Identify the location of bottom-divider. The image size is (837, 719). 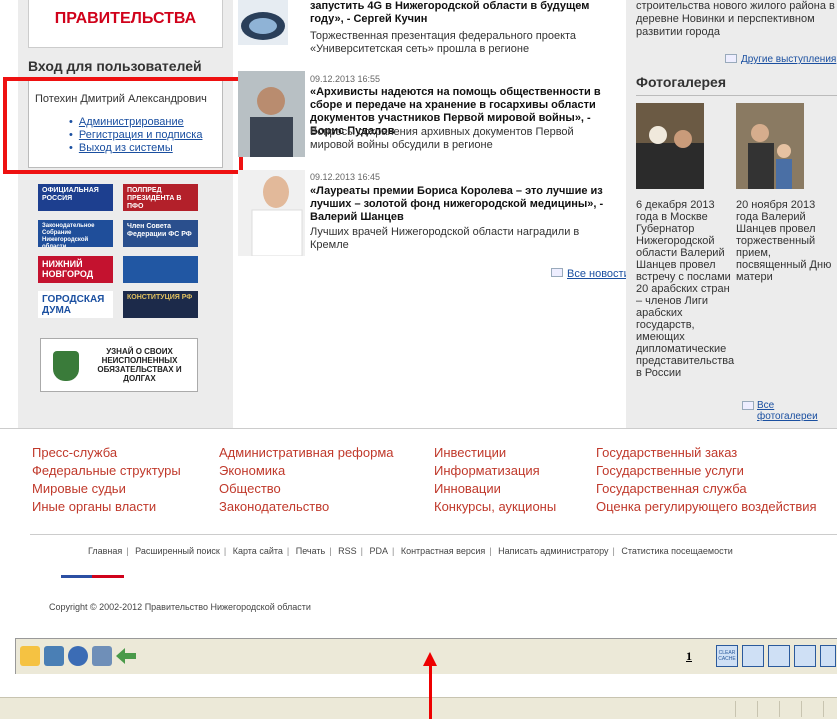
(433, 534).